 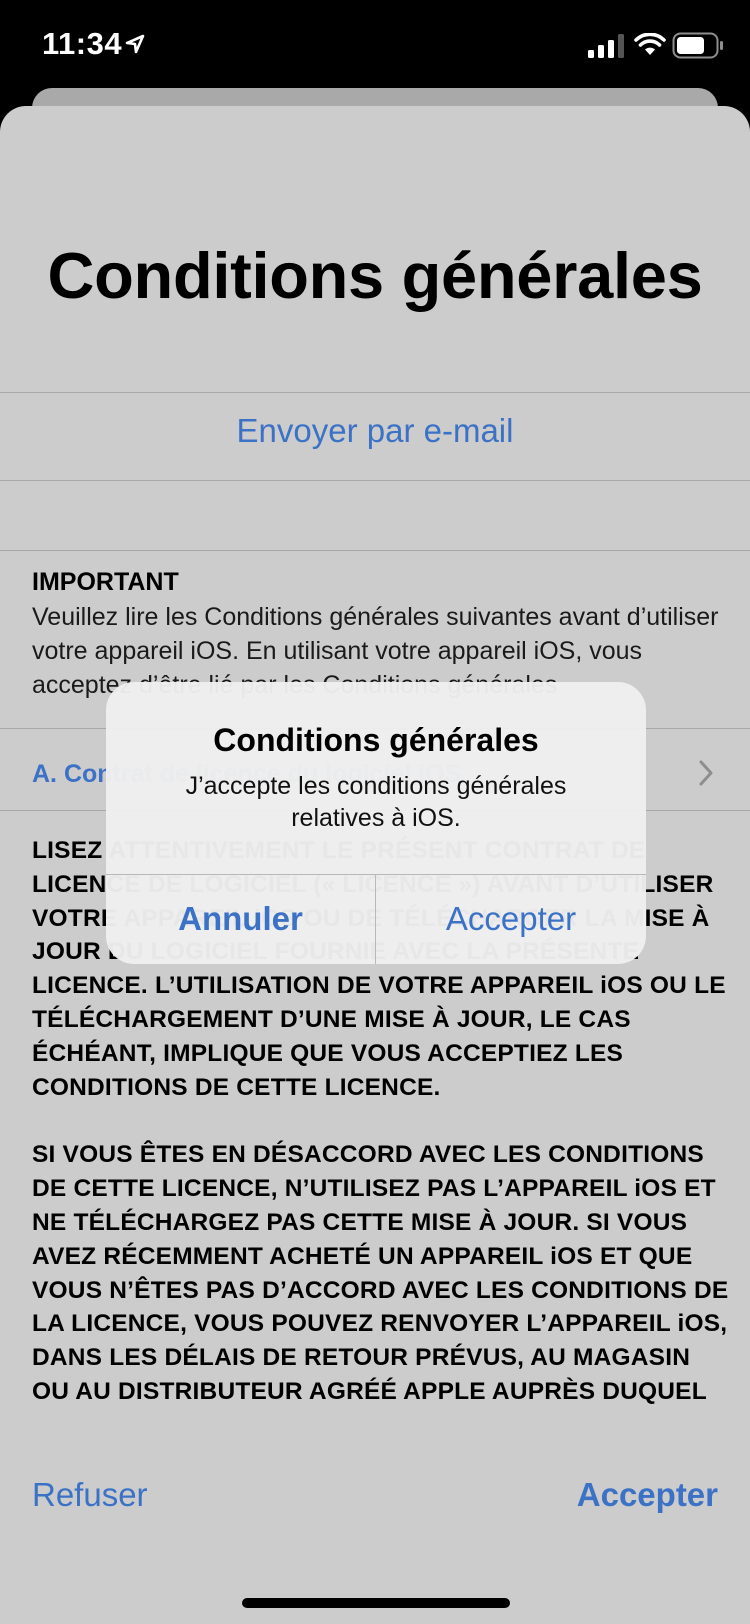 I want to click on wifi-icon, so click(x=650, y=44).